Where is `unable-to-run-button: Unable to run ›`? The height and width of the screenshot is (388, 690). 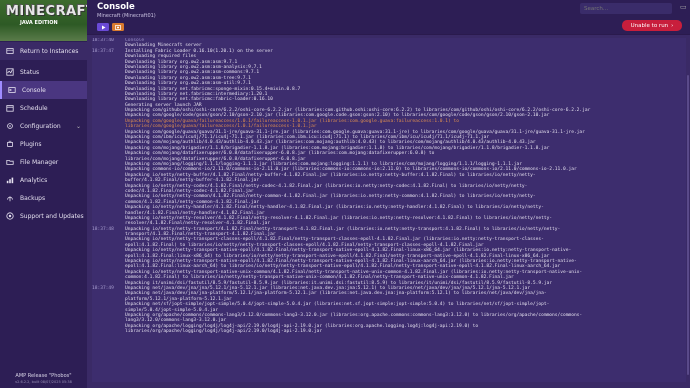 unable-to-run-button: Unable to run › is located at coordinates (652, 25).